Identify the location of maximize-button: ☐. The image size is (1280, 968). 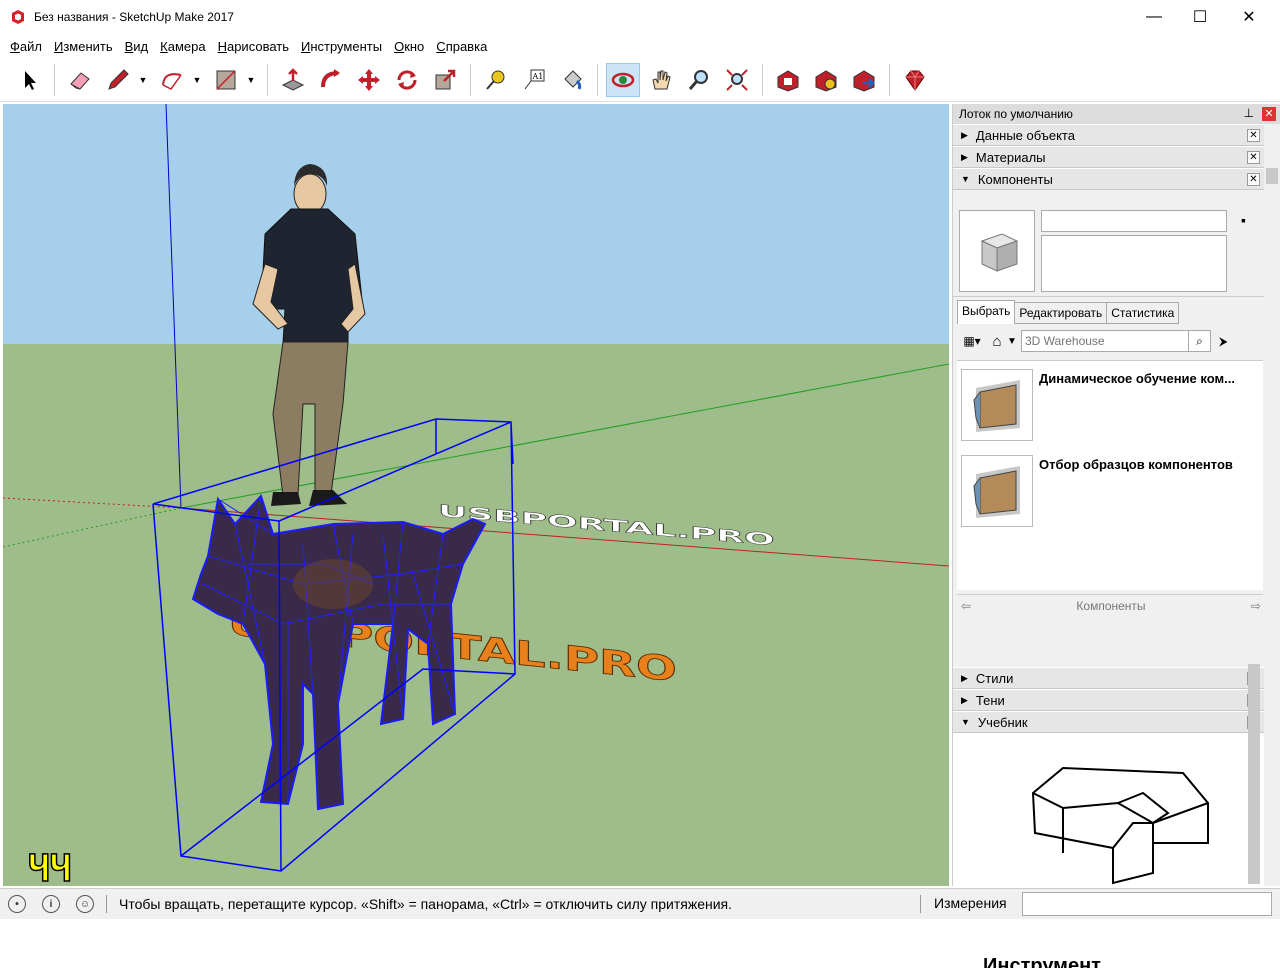
(1200, 17).